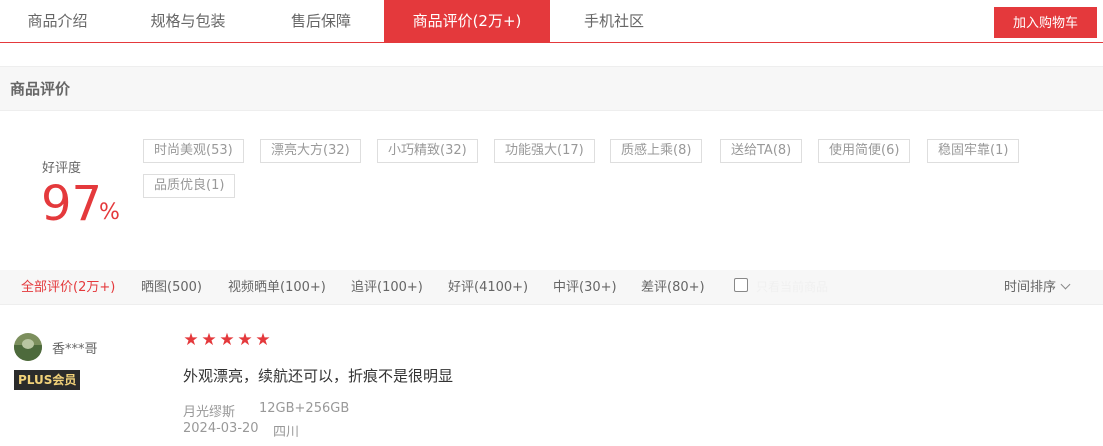  What do you see at coordinates (310, 151) in the screenshot?
I see `review-tag: 漂亮大方(32)` at bounding box center [310, 151].